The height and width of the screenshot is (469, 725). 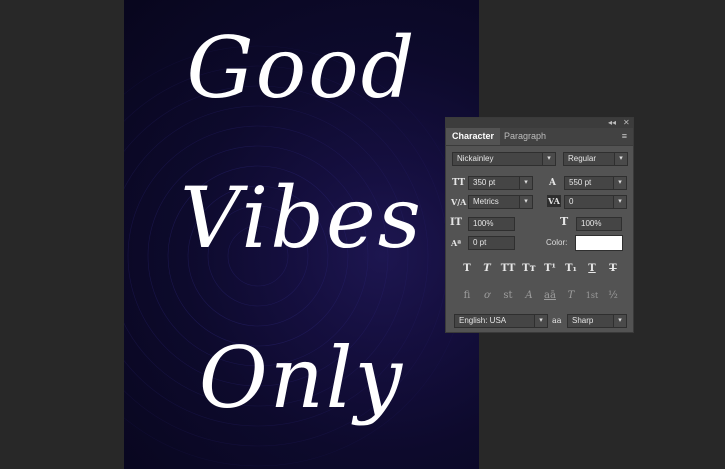 I want to click on contextual-alternates-button: st, so click(x=508, y=296).